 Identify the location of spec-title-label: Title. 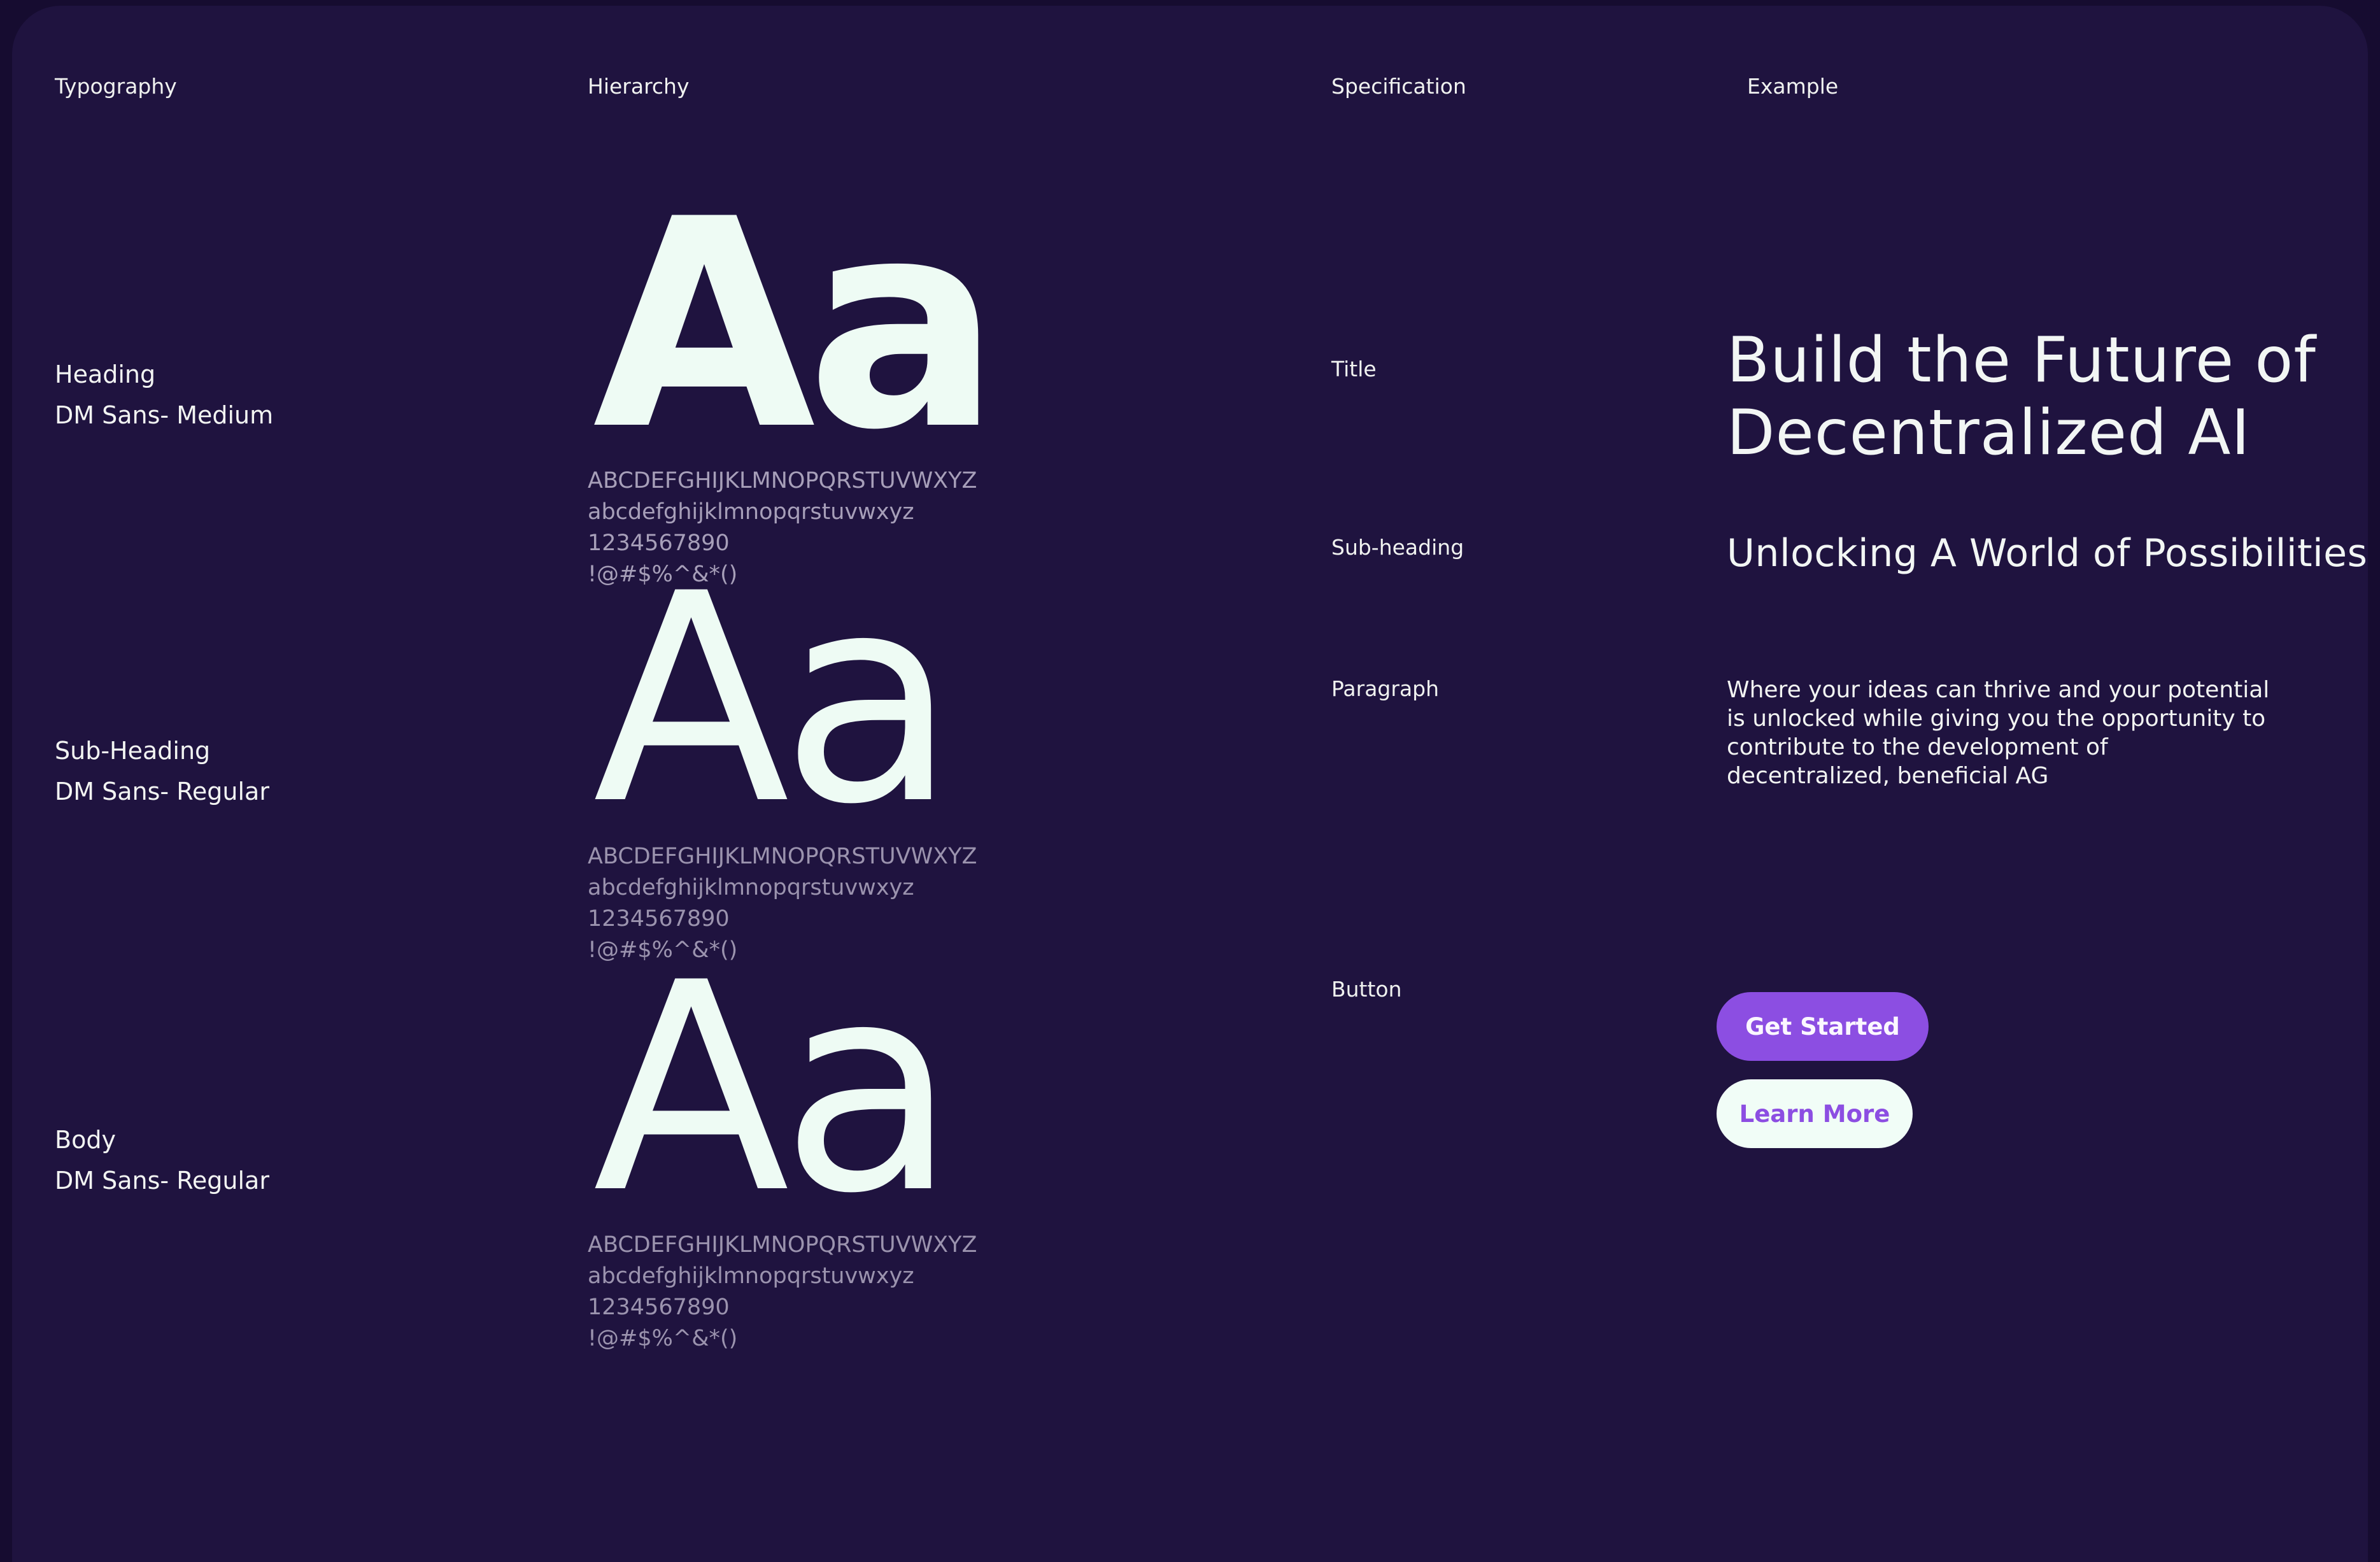
(1354, 369).